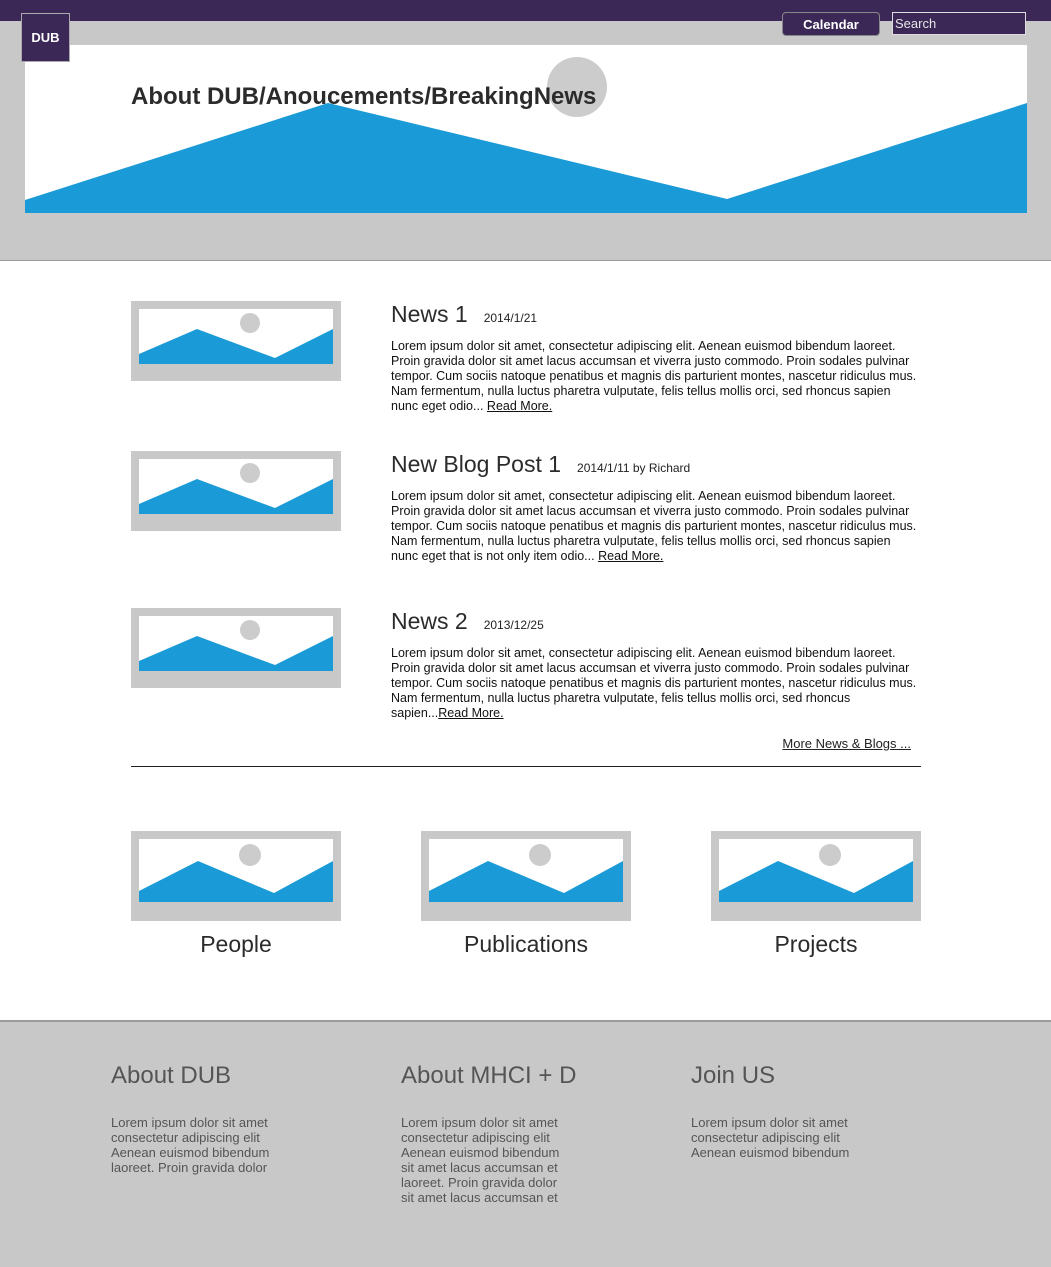 The image size is (1051, 1267). I want to click on banner-image: About DUB/Anoucements/BreakingNews, so click(526, 129).